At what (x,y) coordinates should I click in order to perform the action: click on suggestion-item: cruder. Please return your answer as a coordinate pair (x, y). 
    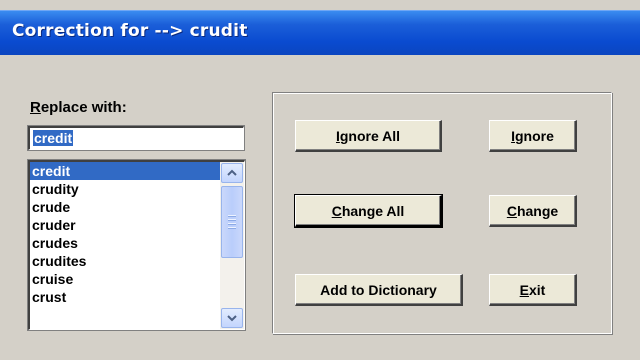
    Looking at the image, I should click on (125, 225).